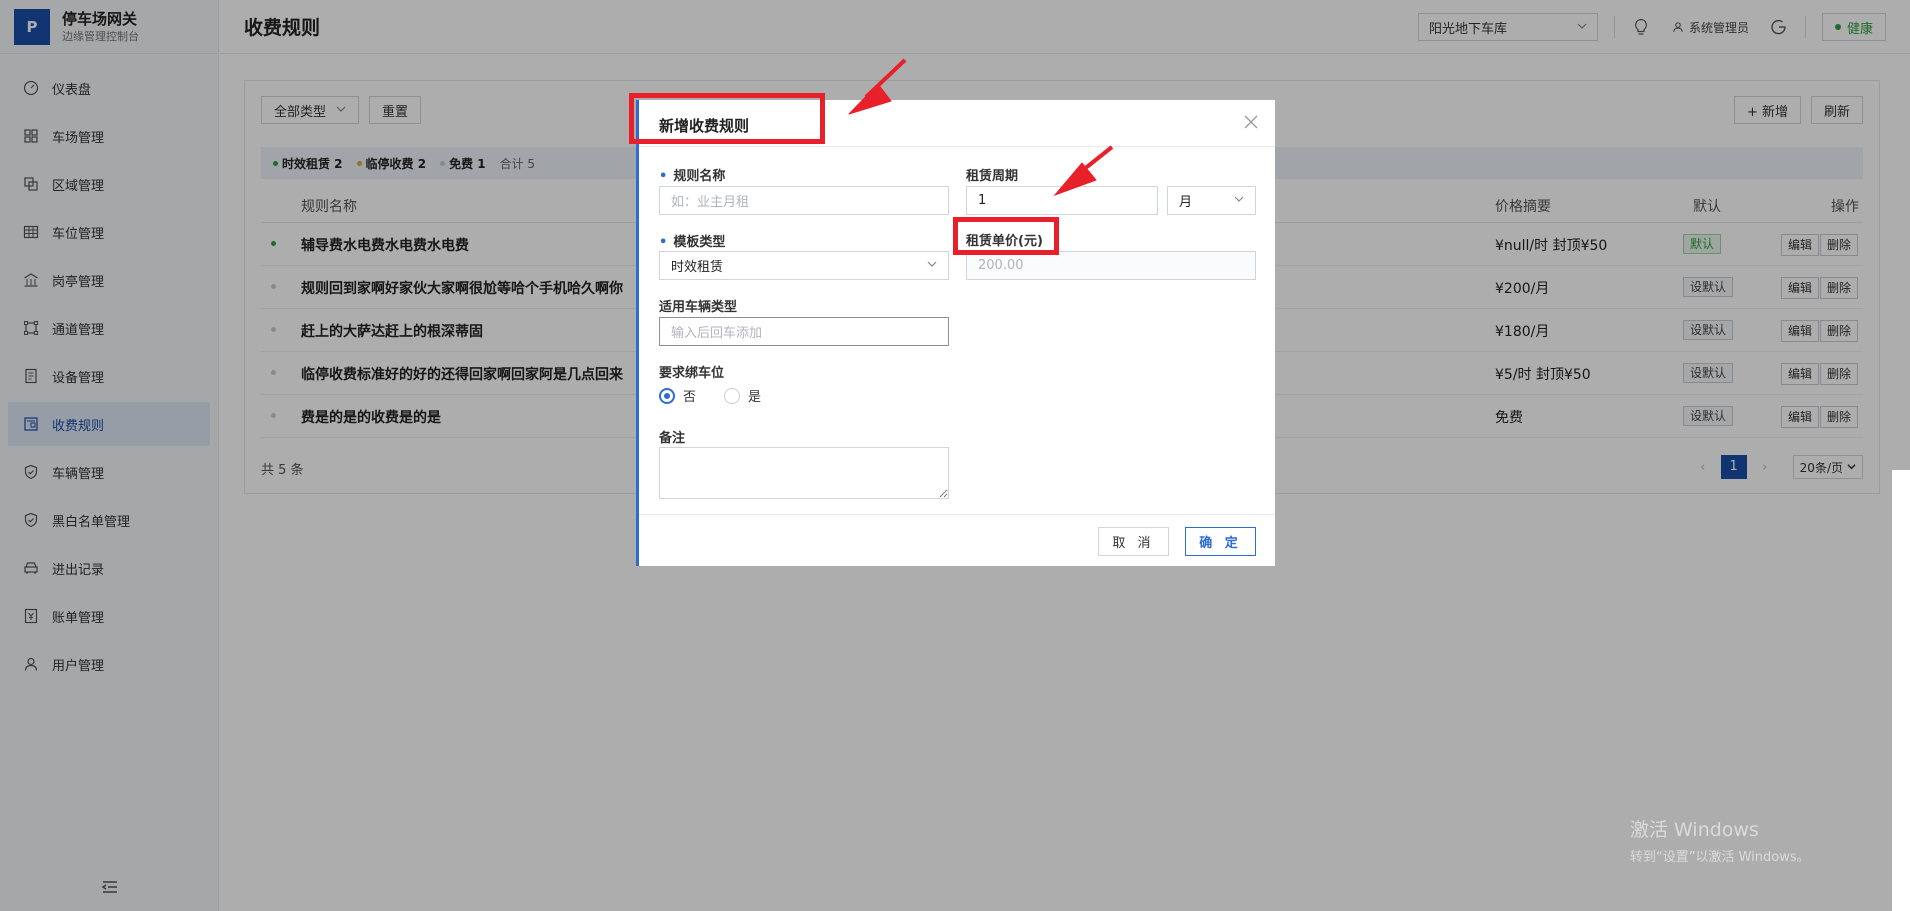 This screenshot has height=911, width=1910. What do you see at coordinates (1251, 122) in the screenshot?
I see `close-icon` at bounding box center [1251, 122].